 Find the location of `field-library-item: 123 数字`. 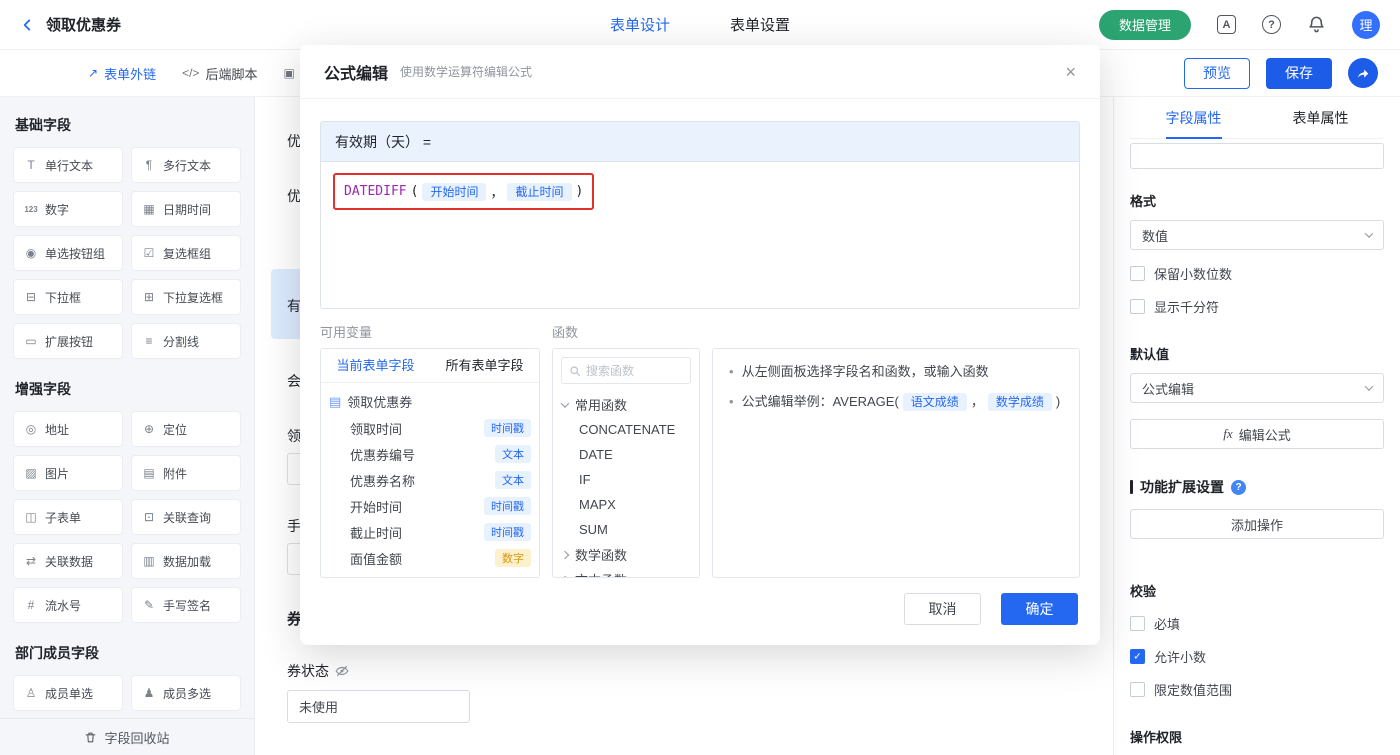

field-library-item: 123 数字 is located at coordinates (68, 209).